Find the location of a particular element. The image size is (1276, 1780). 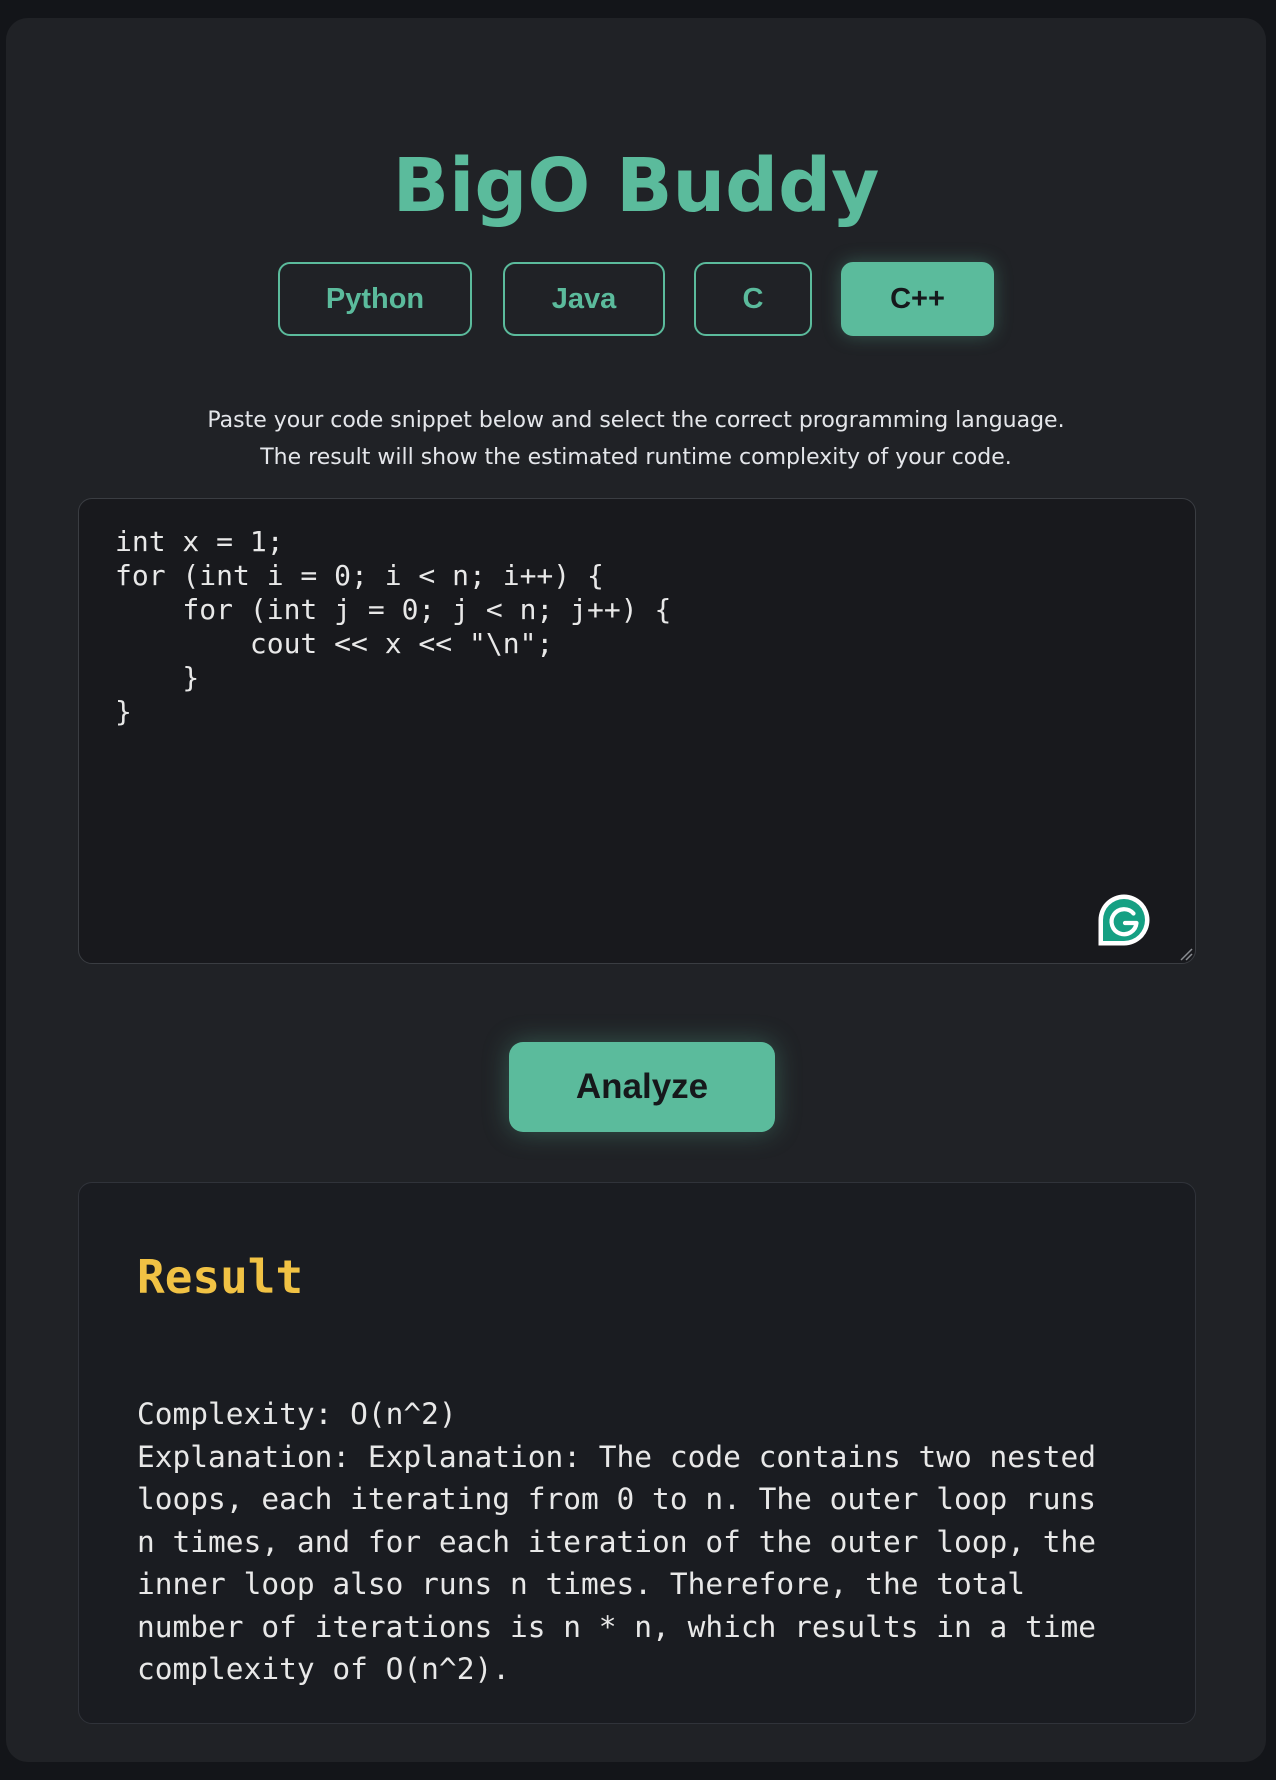

page-title: BigO Buddy is located at coordinates (636, 186).